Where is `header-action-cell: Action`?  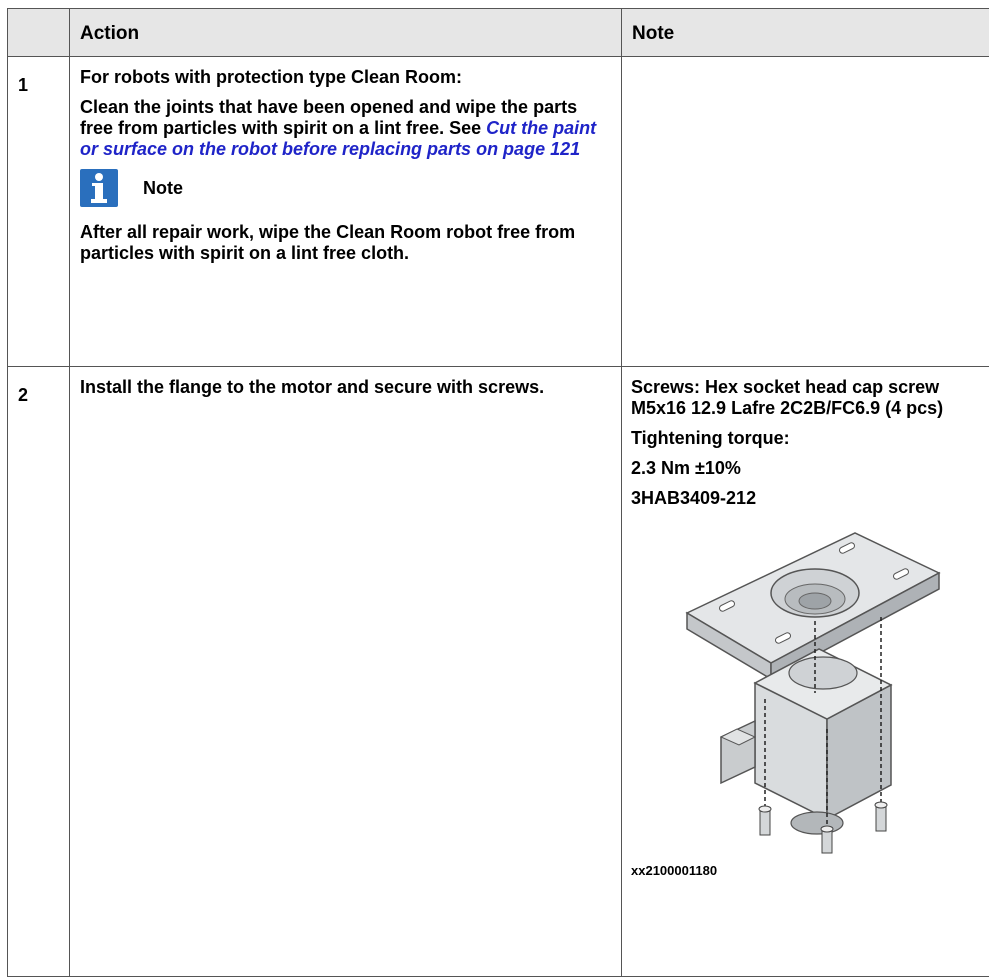 header-action-cell: Action is located at coordinates (345, 32).